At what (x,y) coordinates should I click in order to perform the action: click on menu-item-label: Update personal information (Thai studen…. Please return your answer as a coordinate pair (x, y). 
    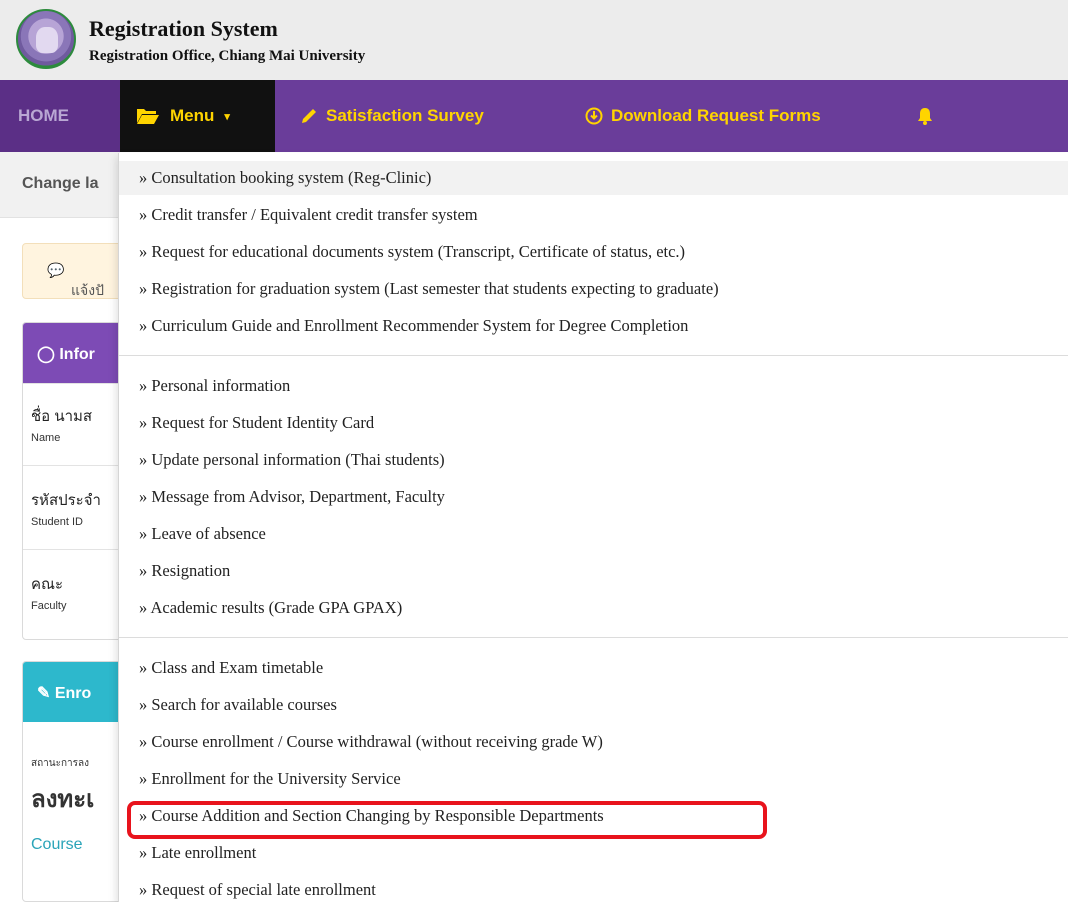
    Looking at the image, I should click on (298, 459).